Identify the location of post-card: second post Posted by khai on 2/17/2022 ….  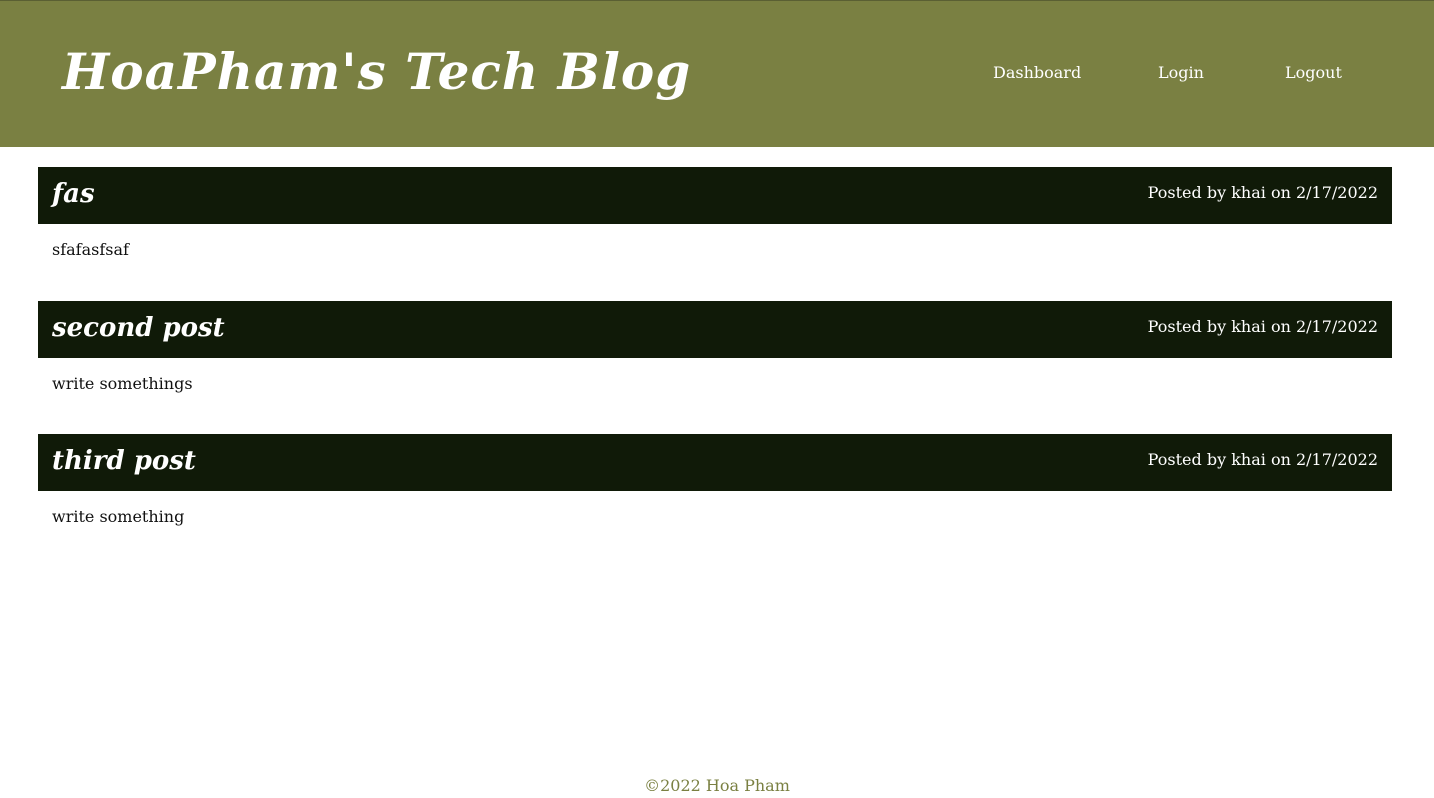
(715, 348).